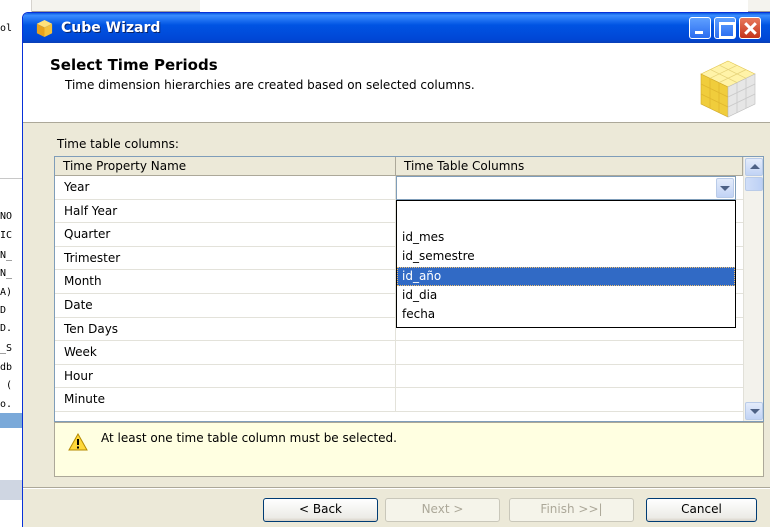 The image size is (770, 527). I want to click on maximize-button, so click(725, 28).